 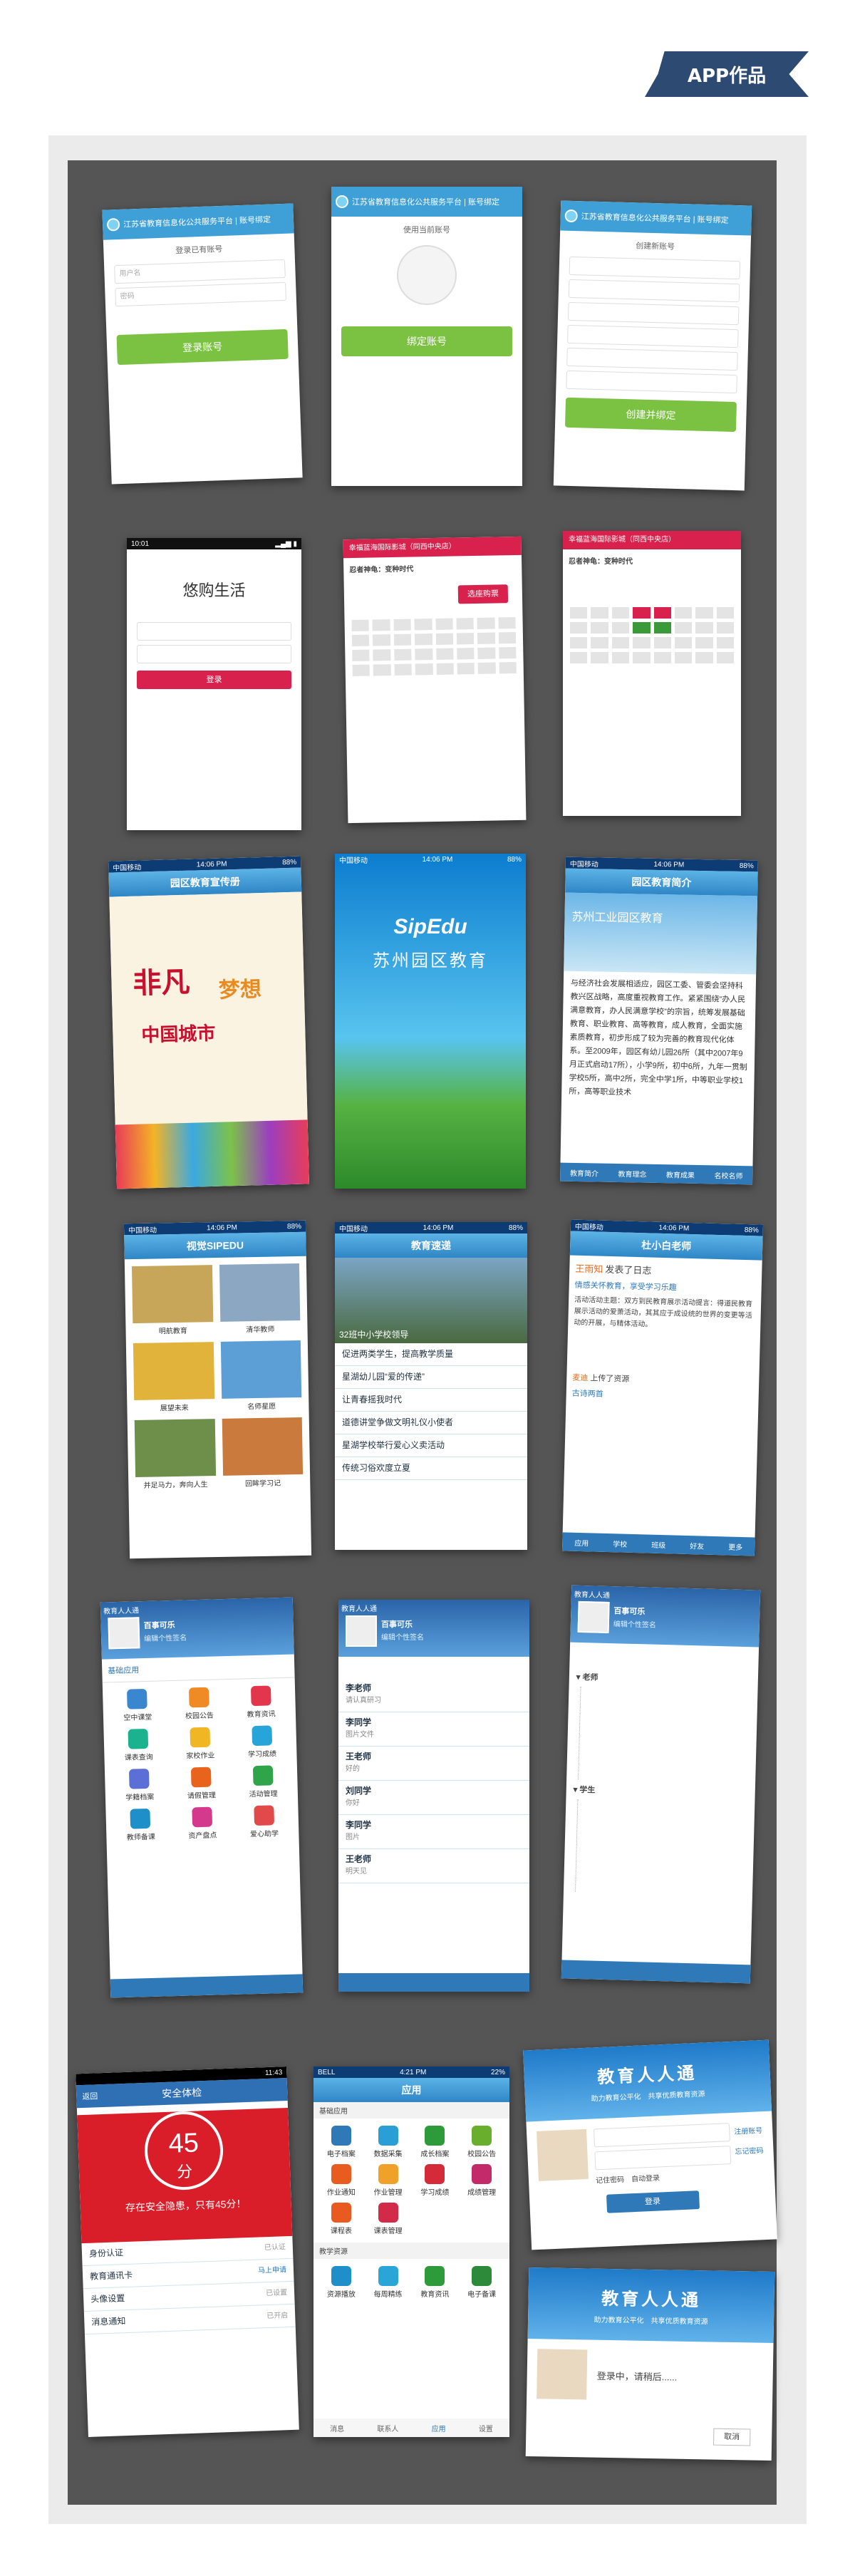 I want to click on news-headline: 32班中小学校领导, so click(x=431, y=1301).